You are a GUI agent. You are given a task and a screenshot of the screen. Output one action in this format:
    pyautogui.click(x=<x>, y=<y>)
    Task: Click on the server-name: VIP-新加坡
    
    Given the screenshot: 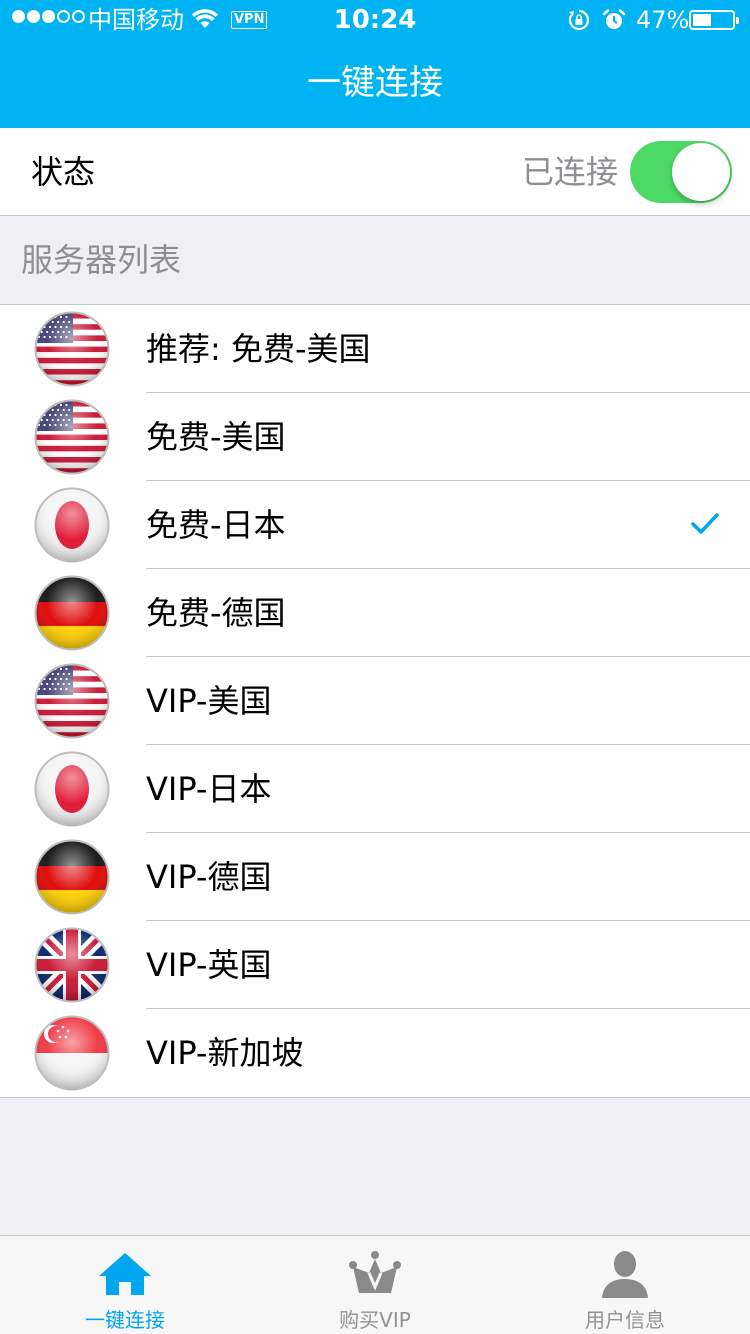 What is the action you would take?
    pyautogui.click(x=225, y=1053)
    